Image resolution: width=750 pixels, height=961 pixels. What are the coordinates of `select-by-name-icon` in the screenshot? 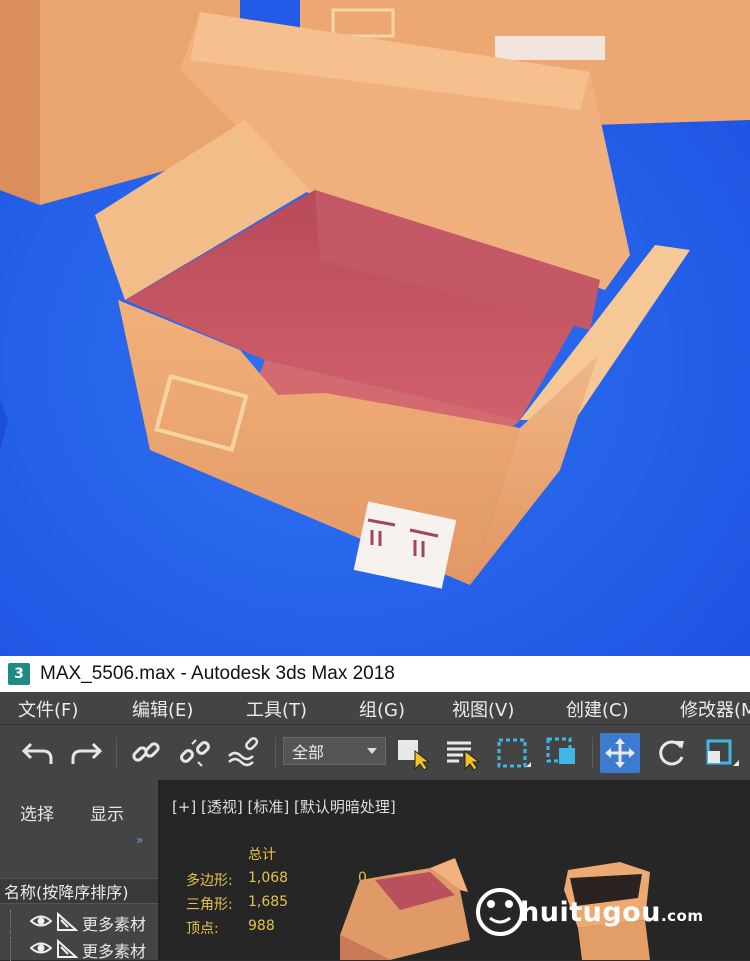 It's located at (462, 753).